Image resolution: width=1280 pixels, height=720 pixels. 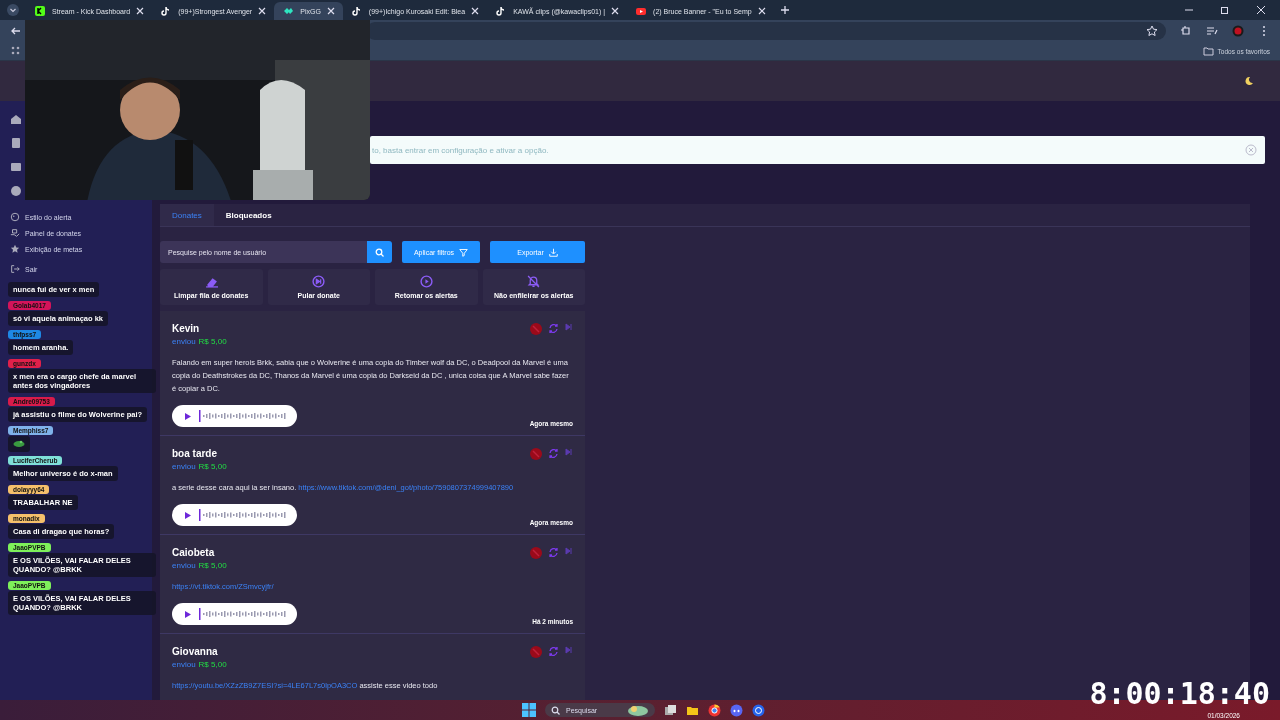 What do you see at coordinates (248, 215) in the screenshot?
I see `panel-tab: Bloqueados` at bounding box center [248, 215].